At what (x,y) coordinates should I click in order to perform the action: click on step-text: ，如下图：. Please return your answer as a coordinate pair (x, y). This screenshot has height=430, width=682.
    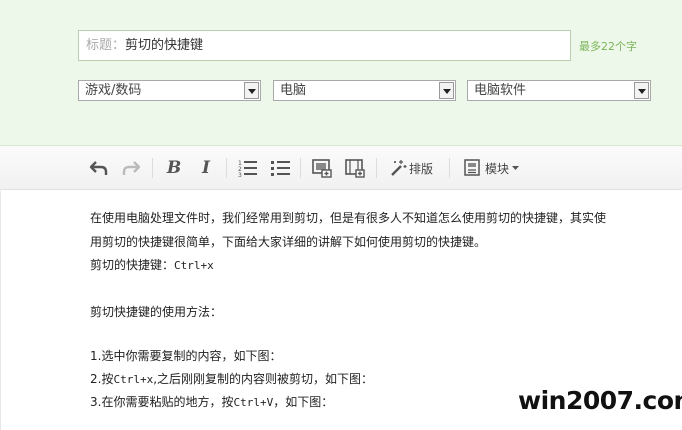
    Looking at the image, I should click on (303, 402).